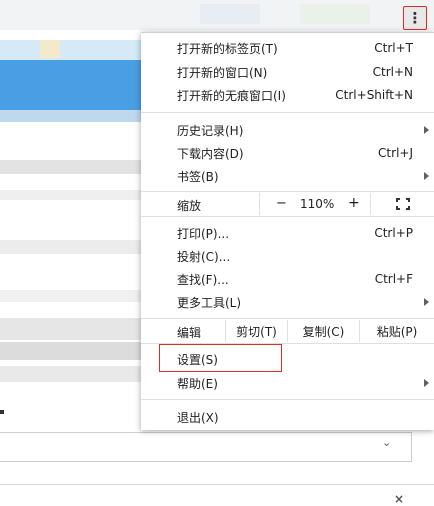 The height and width of the screenshot is (506, 434). What do you see at coordinates (222, 72) in the screenshot?
I see `menu-item-label: 打开新的窗口(N)` at bounding box center [222, 72].